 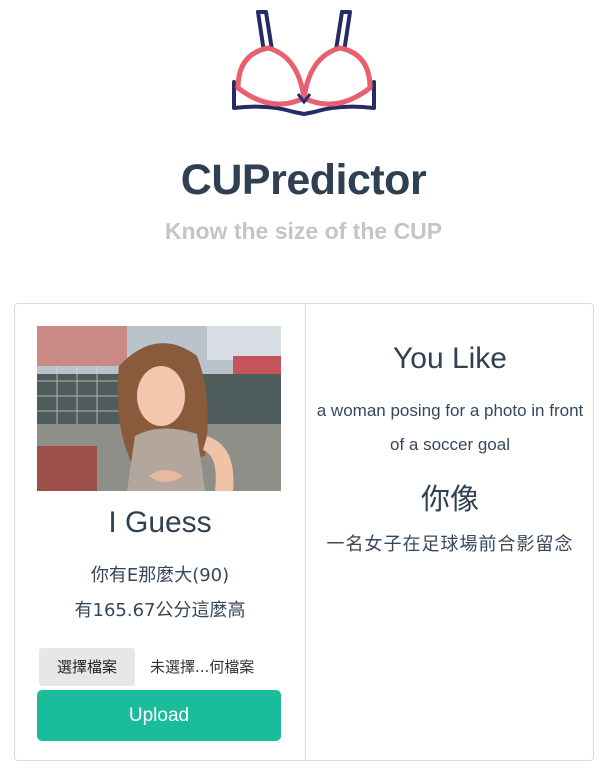 I want to click on app-title: CUPredictor, so click(x=303, y=180).